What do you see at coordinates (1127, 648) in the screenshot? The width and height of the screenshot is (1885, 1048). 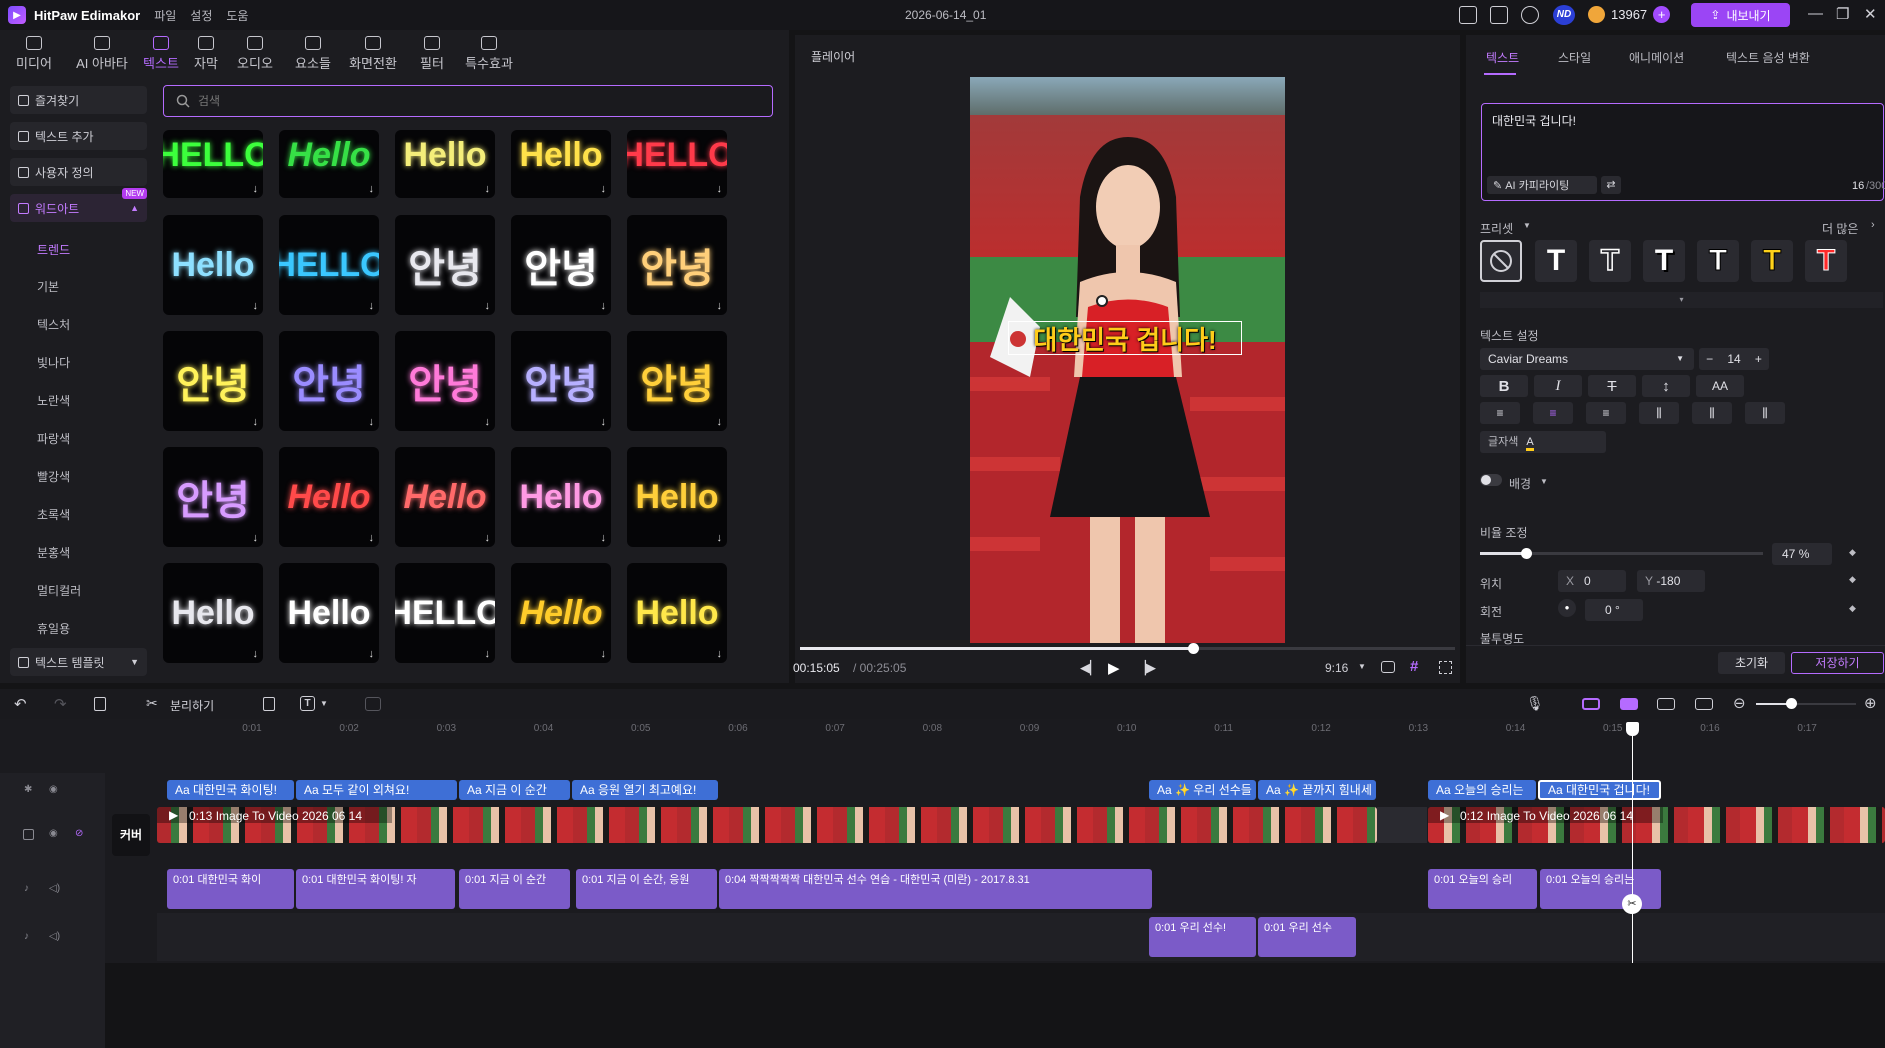 I see `seek-bar` at bounding box center [1127, 648].